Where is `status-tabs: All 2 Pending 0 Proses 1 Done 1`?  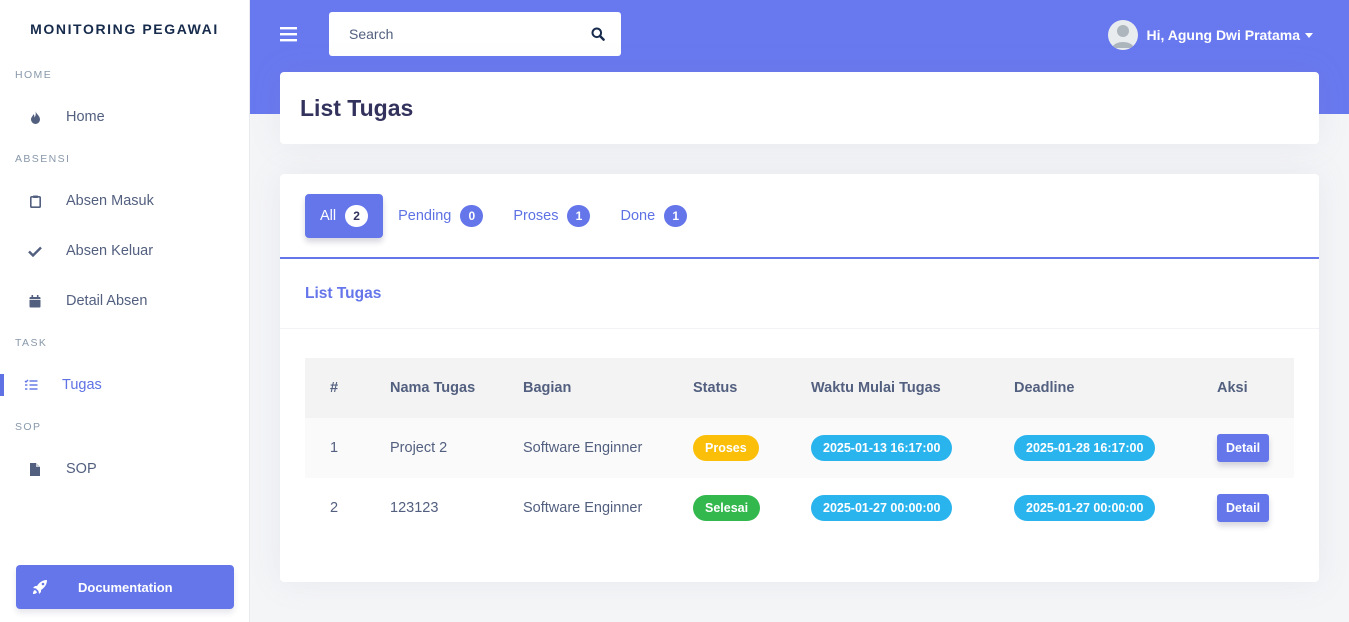 status-tabs: All 2 Pending 0 Proses 1 Done 1 is located at coordinates (799, 216).